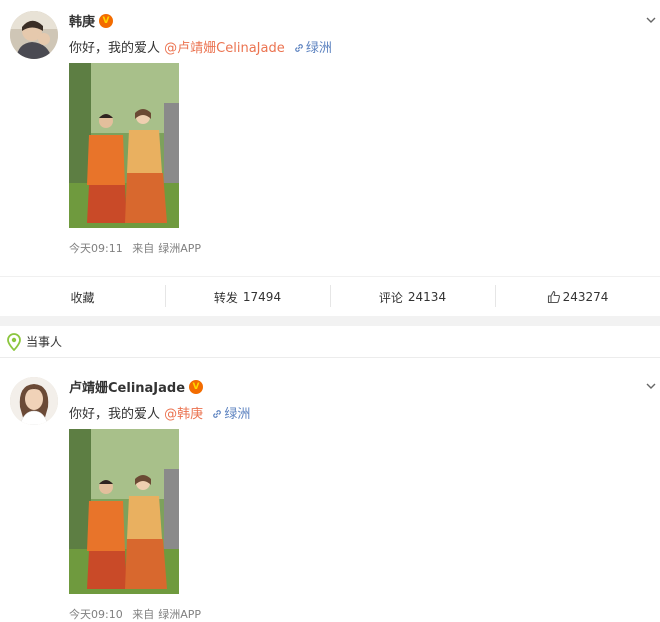  I want to click on repost-count: 17494, so click(262, 297).